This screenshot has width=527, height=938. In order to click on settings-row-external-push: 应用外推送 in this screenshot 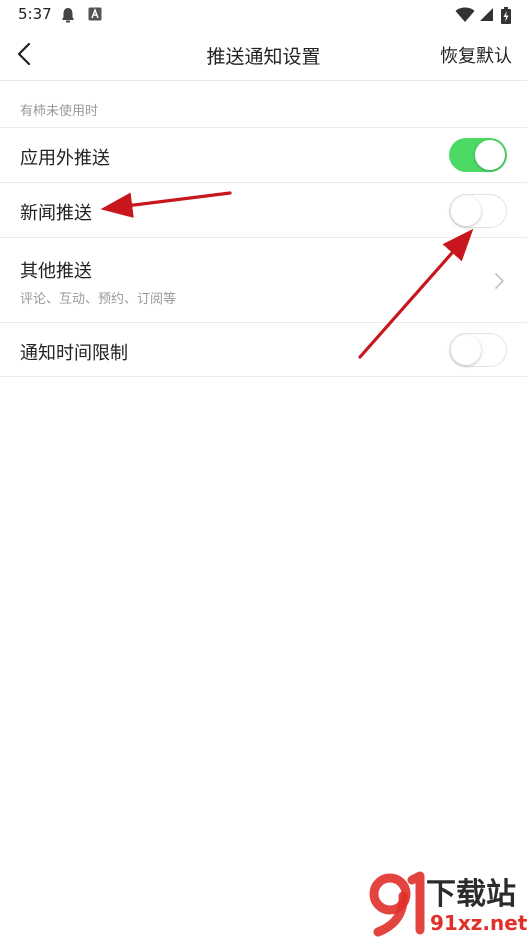, I will do `click(263, 155)`.